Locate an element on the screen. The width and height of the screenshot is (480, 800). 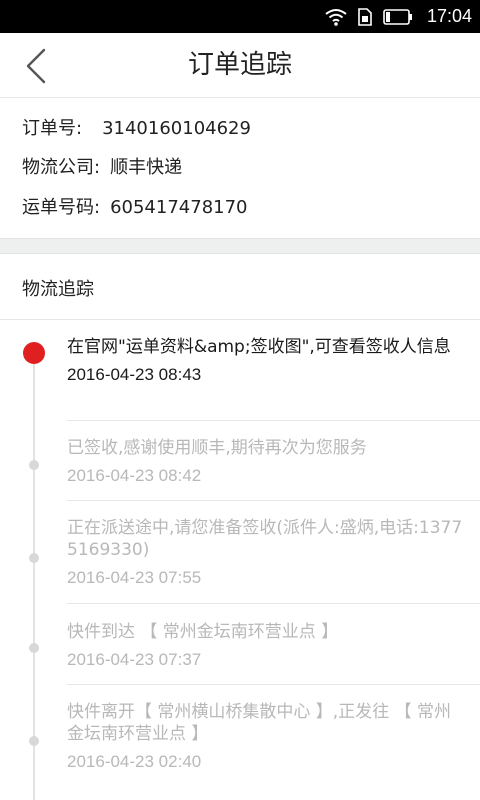
sim-card-icon is located at coordinates (365, 16).